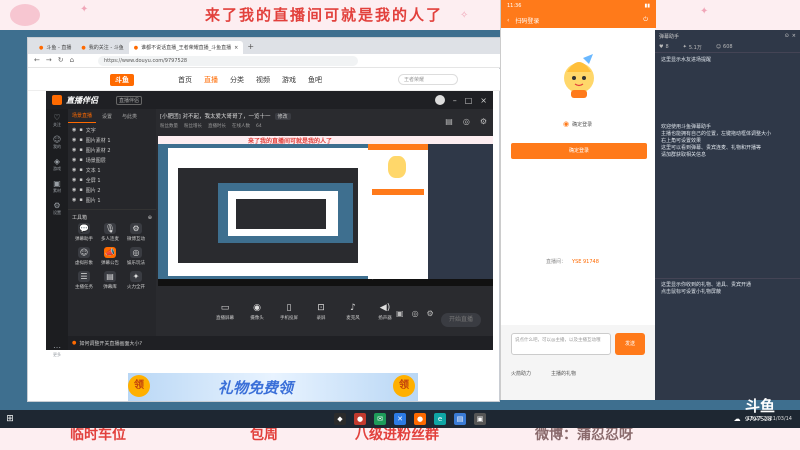  What do you see at coordinates (57, 120) in the screenshot?
I see `rail-follow: ♡ 关注` at bounding box center [57, 120].